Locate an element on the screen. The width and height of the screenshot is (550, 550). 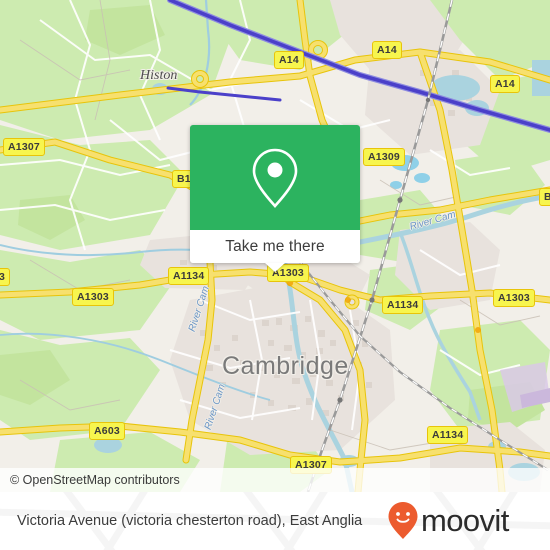
road-shield-a603: A603 is located at coordinates (107, 431).